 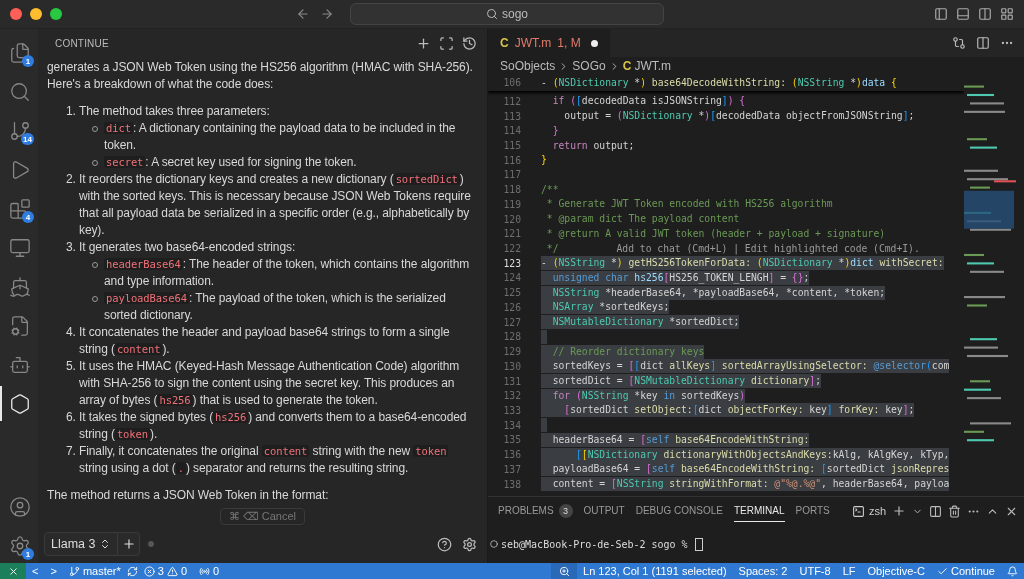 I want to click on problems-item: 3 0, so click(x=165, y=571).